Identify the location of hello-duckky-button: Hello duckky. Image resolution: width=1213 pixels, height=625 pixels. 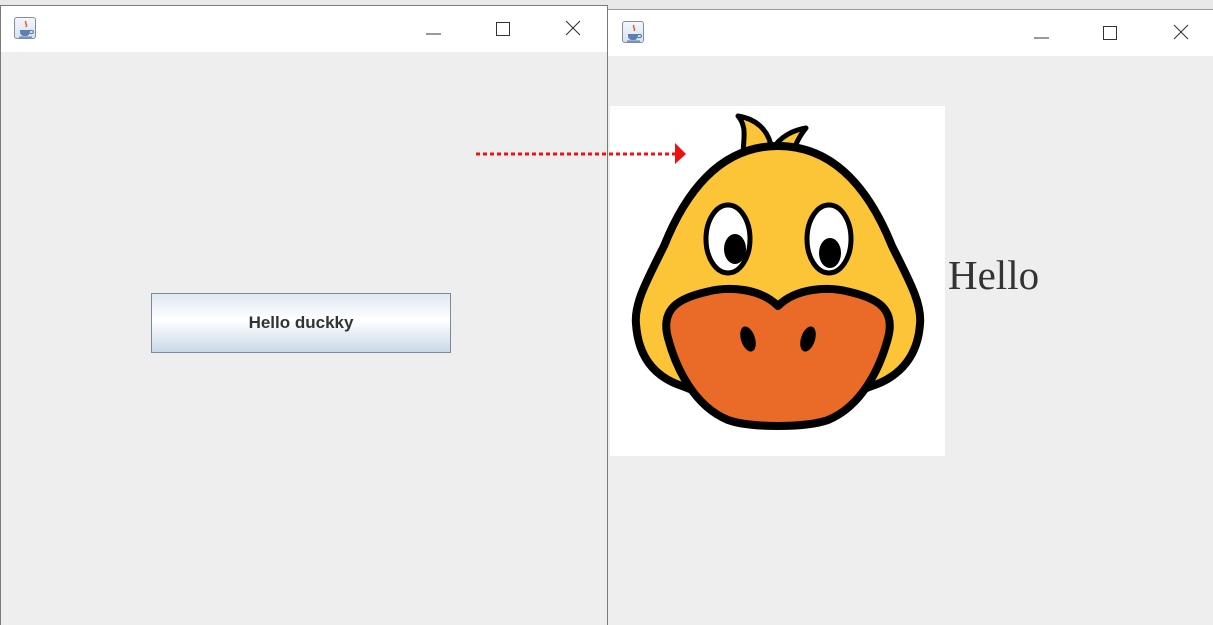
(301, 323).